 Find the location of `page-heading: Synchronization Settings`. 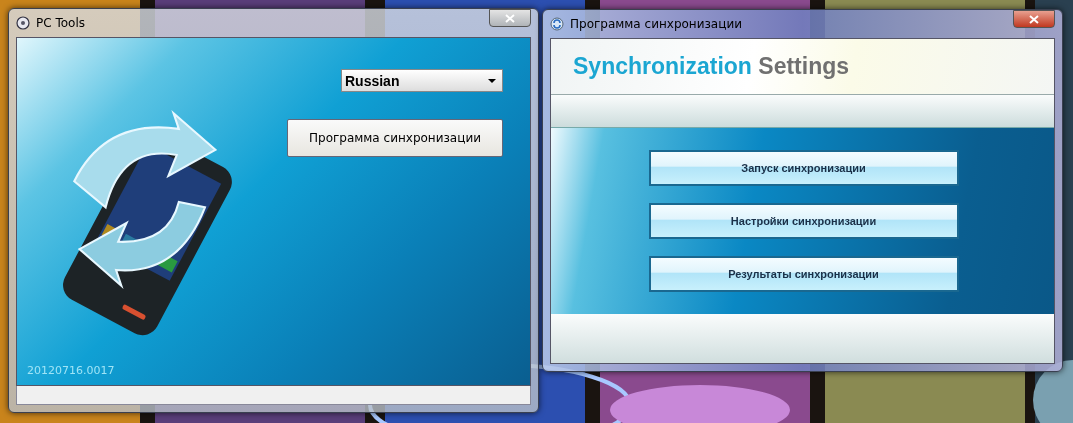

page-heading: Synchronization Settings is located at coordinates (711, 66).